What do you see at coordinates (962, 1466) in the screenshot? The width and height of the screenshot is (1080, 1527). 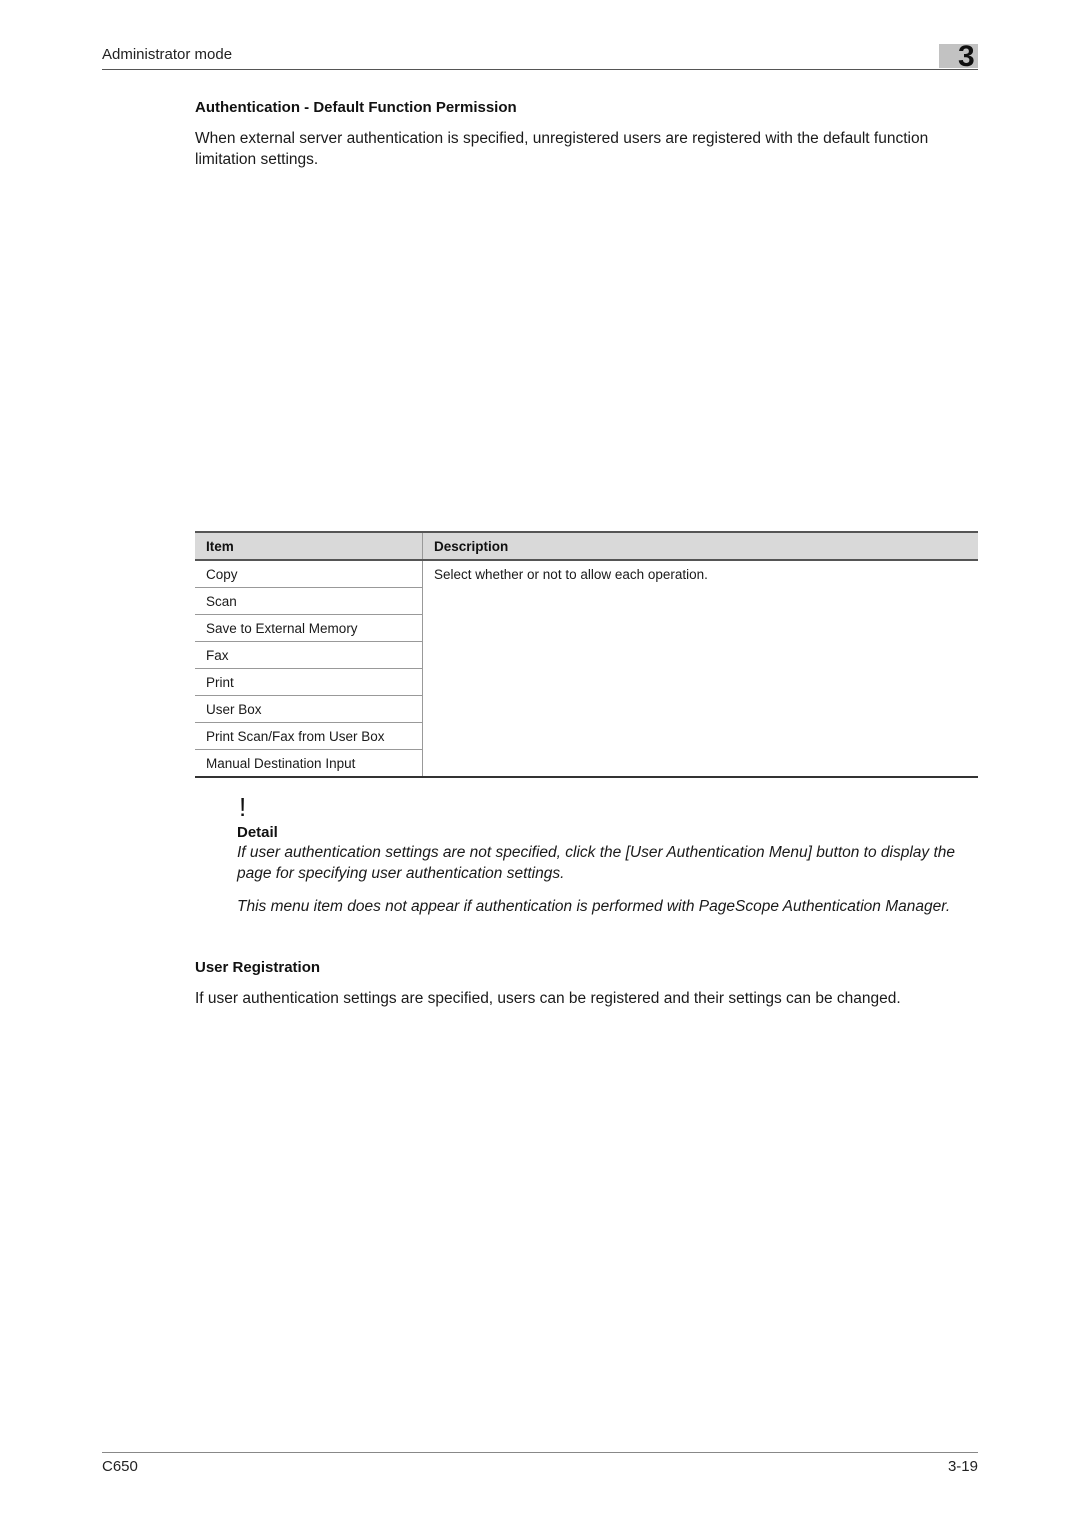 I see `footer-page-number: 3-19` at bounding box center [962, 1466].